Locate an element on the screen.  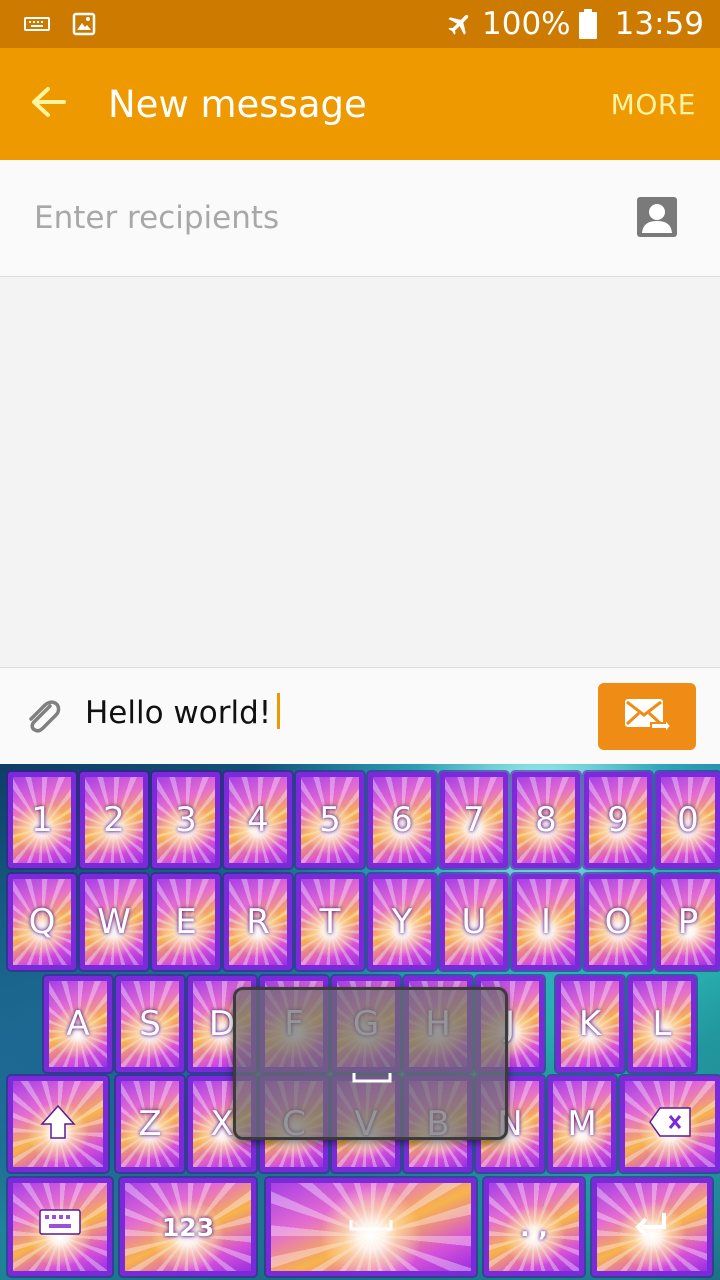
clock: 13:59 is located at coordinates (659, 24).